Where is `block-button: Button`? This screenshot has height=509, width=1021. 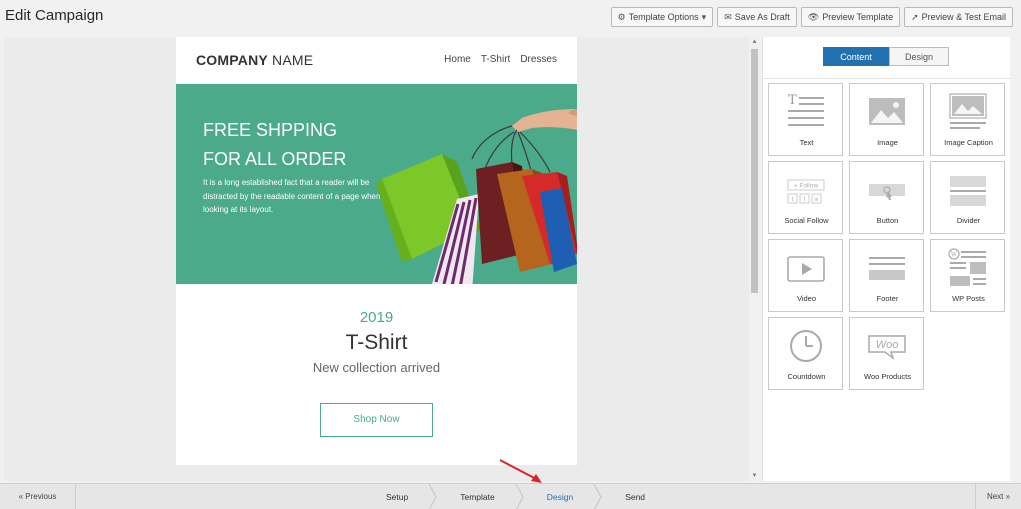
block-button: Button is located at coordinates (886, 197).